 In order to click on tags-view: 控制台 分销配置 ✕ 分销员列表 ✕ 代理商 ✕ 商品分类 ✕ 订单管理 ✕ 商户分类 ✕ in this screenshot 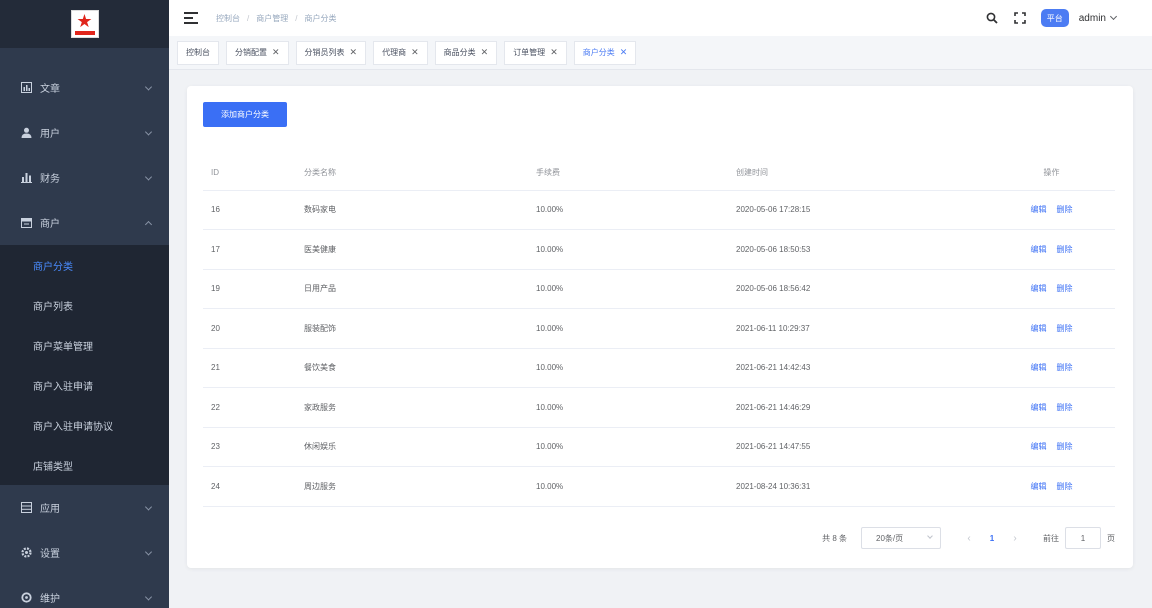, I will do `click(660, 53)`.